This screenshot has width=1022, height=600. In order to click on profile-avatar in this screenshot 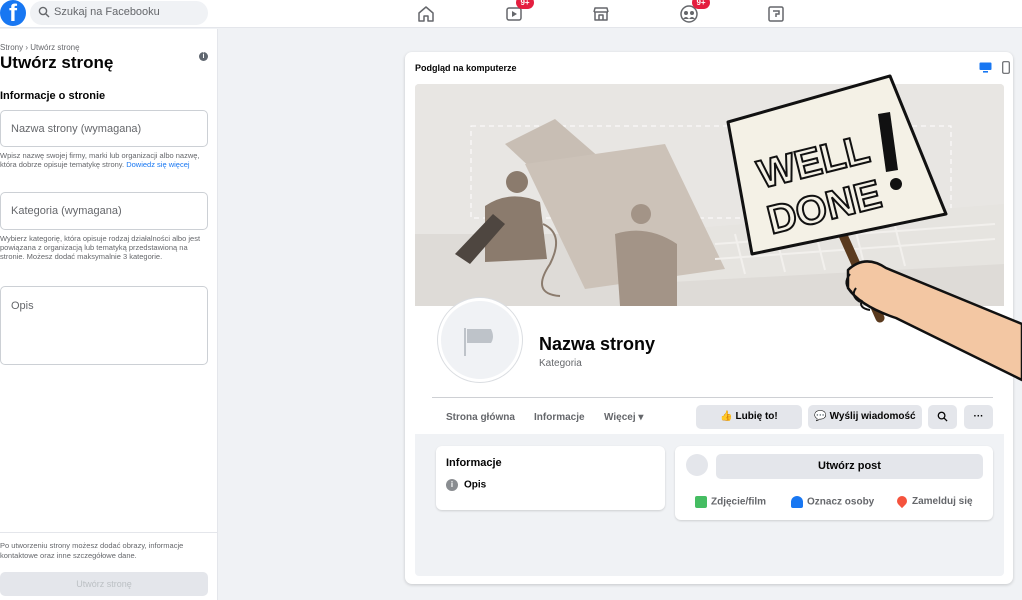, I will do `click(480, 340)`.